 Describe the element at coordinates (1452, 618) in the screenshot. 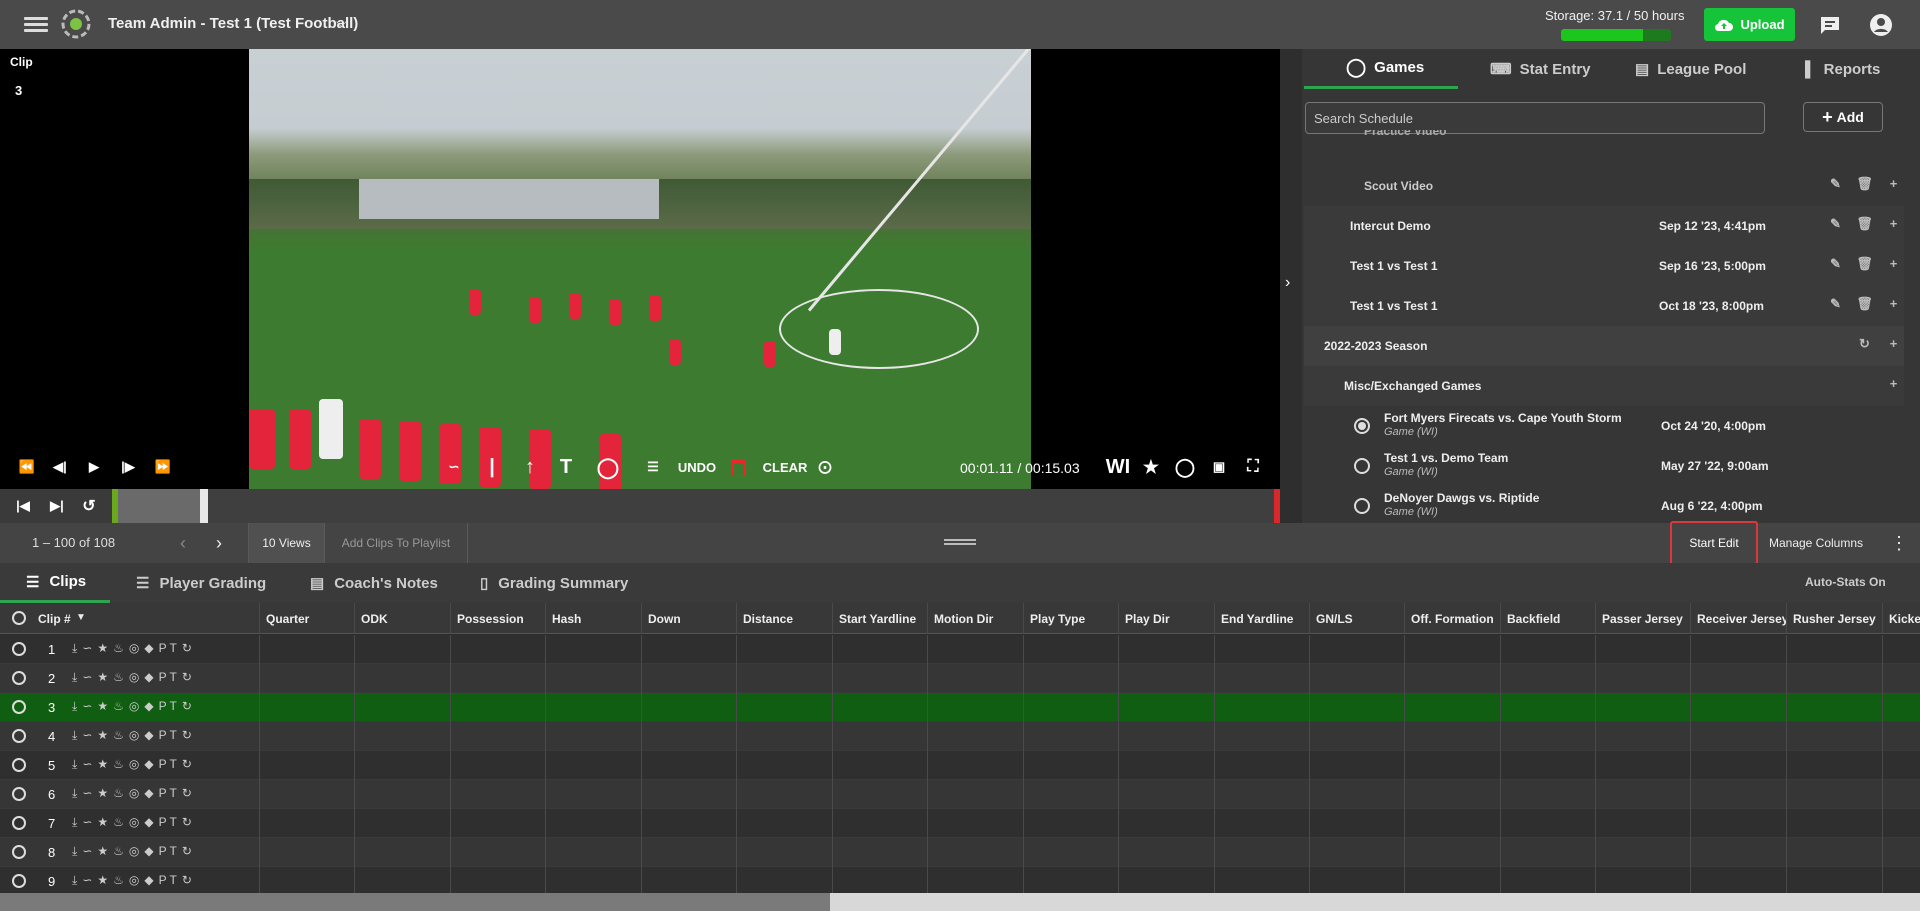

I see `column-header: Off. Formation` at that location.